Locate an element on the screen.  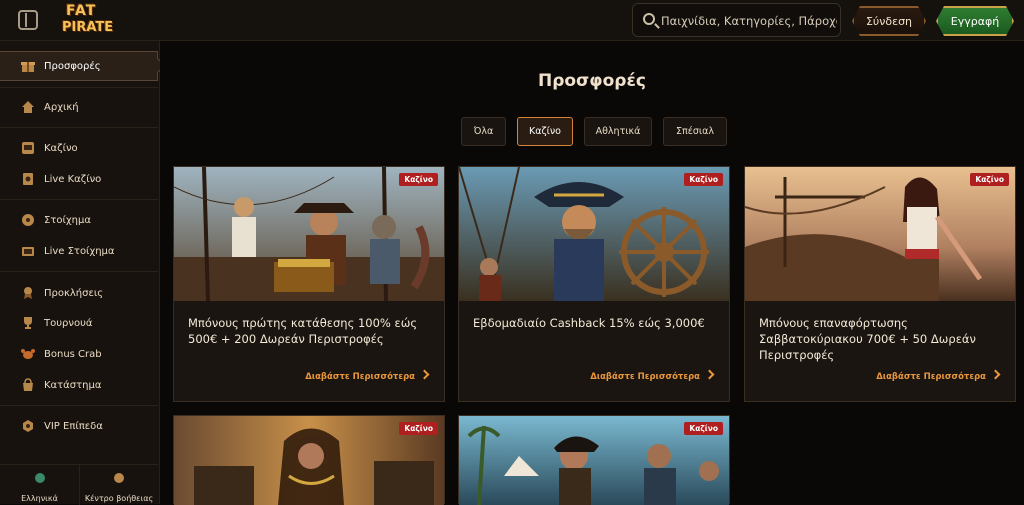
sidebar-item-challenges: Προκλήσεις is located at coordinates (79, 293).